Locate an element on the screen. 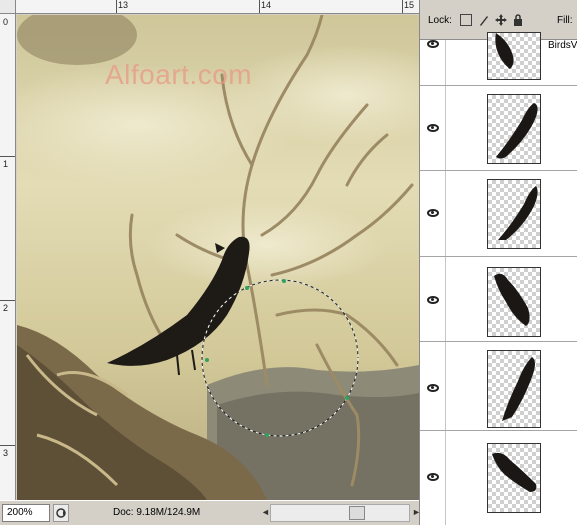 The width and height of the screenshot is (577, 525). ruler-label-1: 1 is located at coordinates (6, 164).